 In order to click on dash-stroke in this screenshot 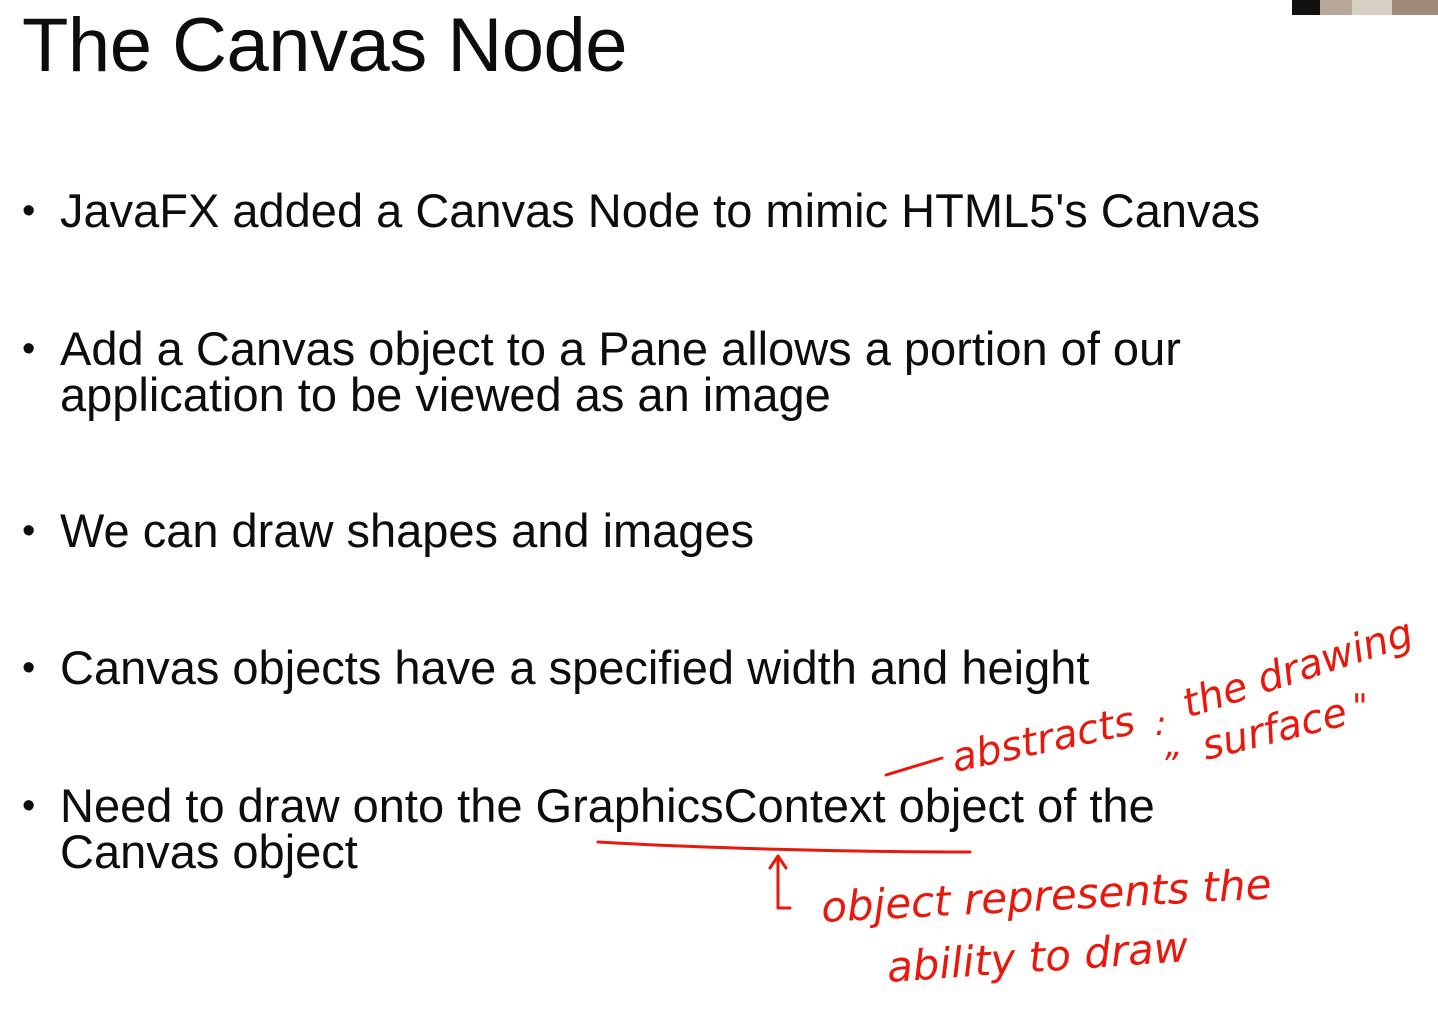, I will do `click(914, 766)`.